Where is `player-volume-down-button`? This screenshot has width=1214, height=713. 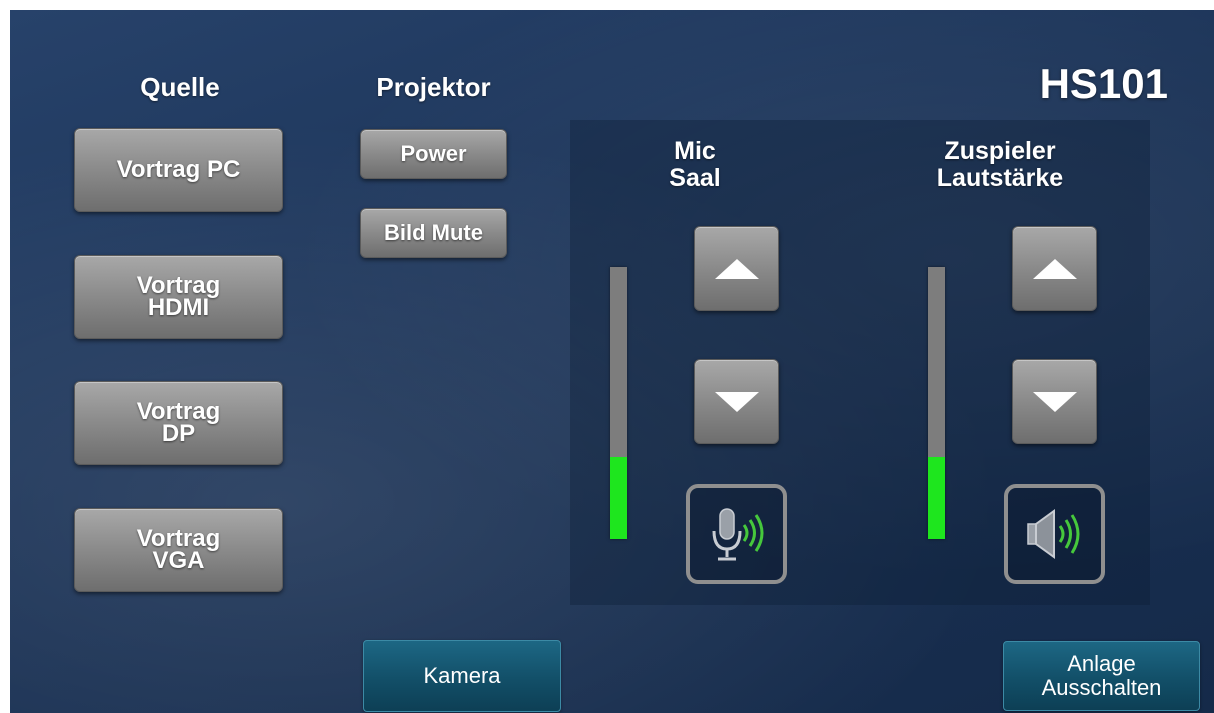 player-volume-down-button is located at coordinates (1054, 401).